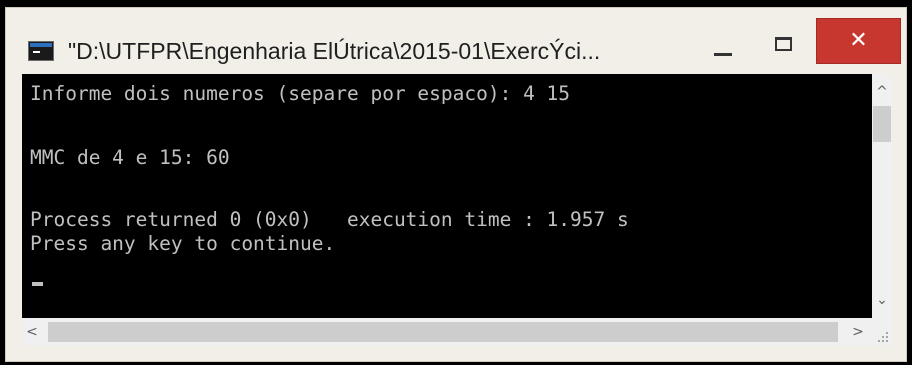  I want to click on console-app-icon, so click(41, 51).